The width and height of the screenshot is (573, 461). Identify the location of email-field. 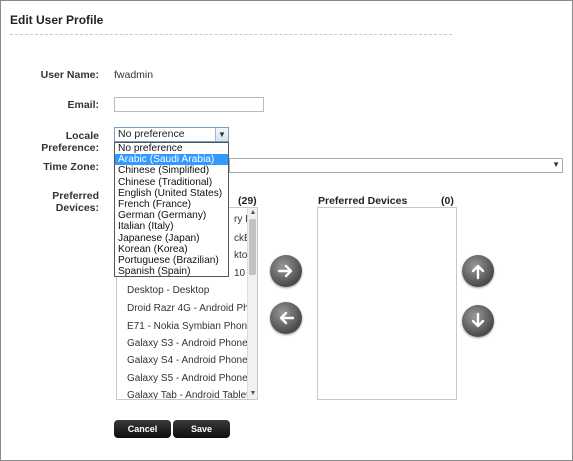
(189, 104).